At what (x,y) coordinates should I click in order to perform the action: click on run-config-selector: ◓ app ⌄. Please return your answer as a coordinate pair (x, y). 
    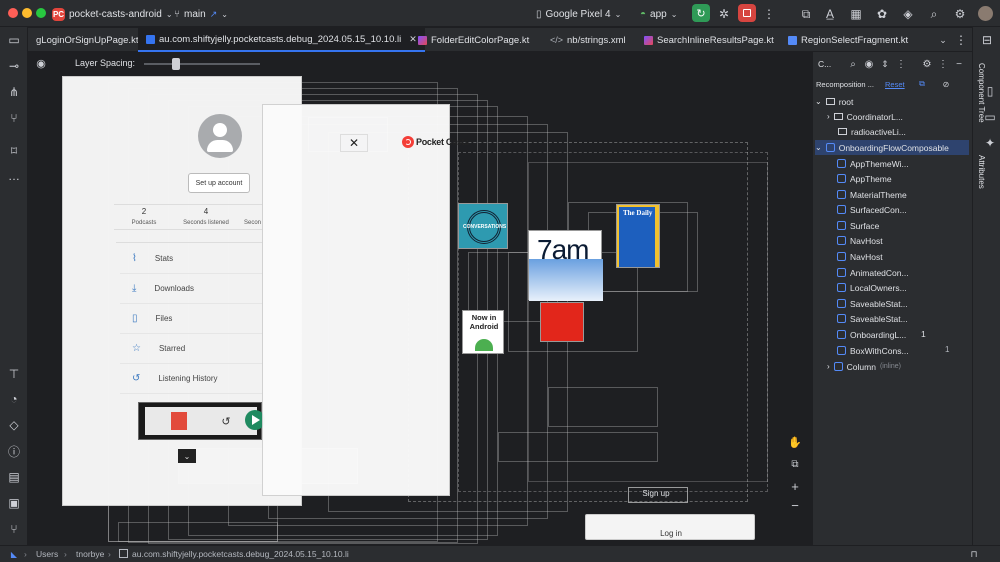
    Looking at the image, I should click on (658, 14).